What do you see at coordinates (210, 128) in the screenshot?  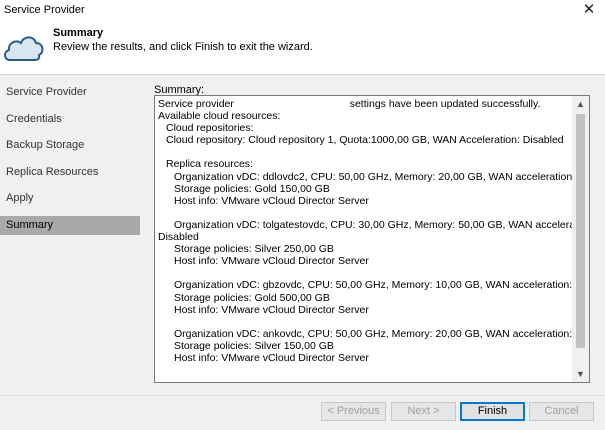 I see `summary-line: Cloud repositories:` at bounding box center [210, 128].